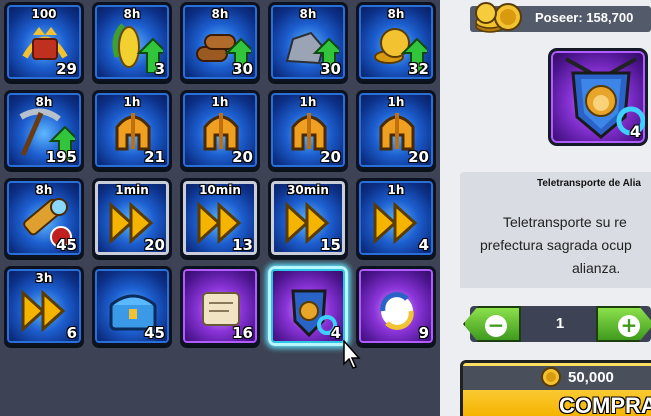 The width and height of the screenshot is (651, 416). What do you see at coordinates (44, 130) in the screenshot?
I see `inventory-item-pickaxe-boost: 8h 195` at bounding box center [44, 130].